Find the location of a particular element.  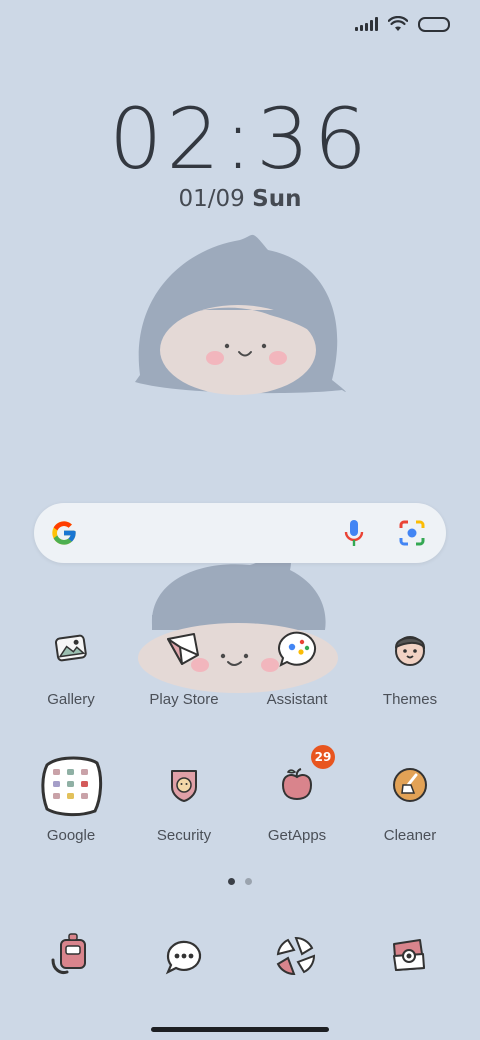

app-assistant: Assistant is located at coordinates (297, 662).